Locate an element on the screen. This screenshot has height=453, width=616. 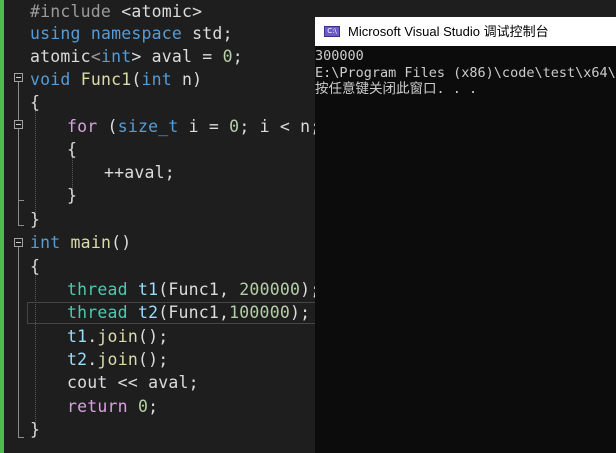
keyword-token: size_t is located at coordinates (148, 126).